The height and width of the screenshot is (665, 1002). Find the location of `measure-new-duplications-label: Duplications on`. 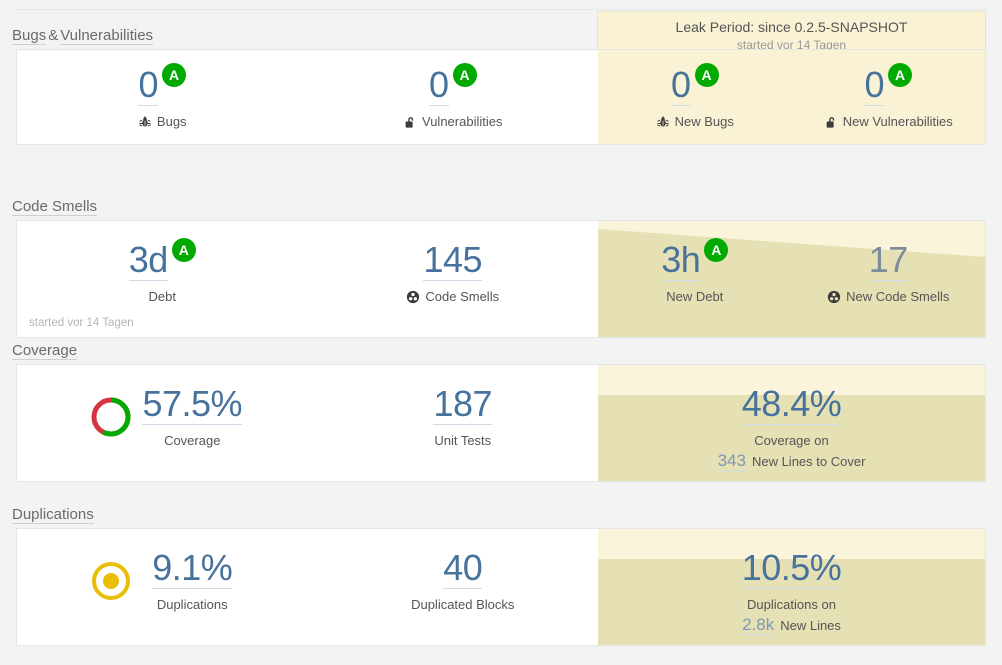

measure-new-duplications-label: Duplications on is located at coordinates (791, 604).